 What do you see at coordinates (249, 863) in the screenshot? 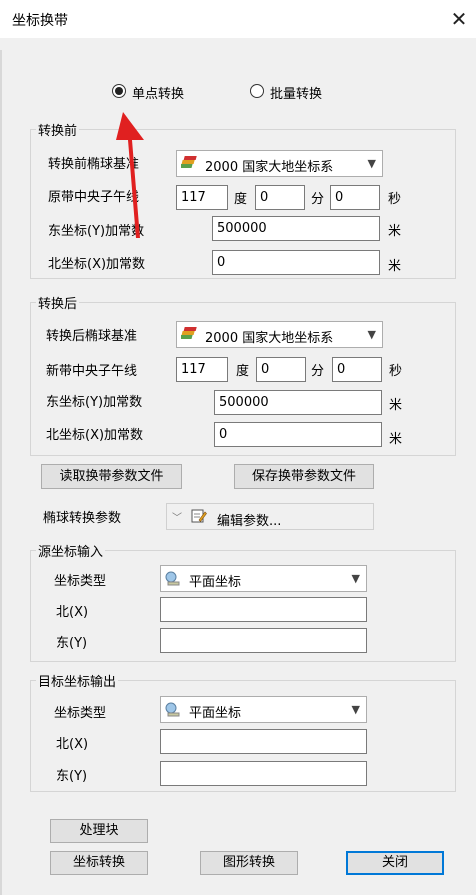
I see `graphic-convert-button: 图形转换` at bounding box center [249, 863].